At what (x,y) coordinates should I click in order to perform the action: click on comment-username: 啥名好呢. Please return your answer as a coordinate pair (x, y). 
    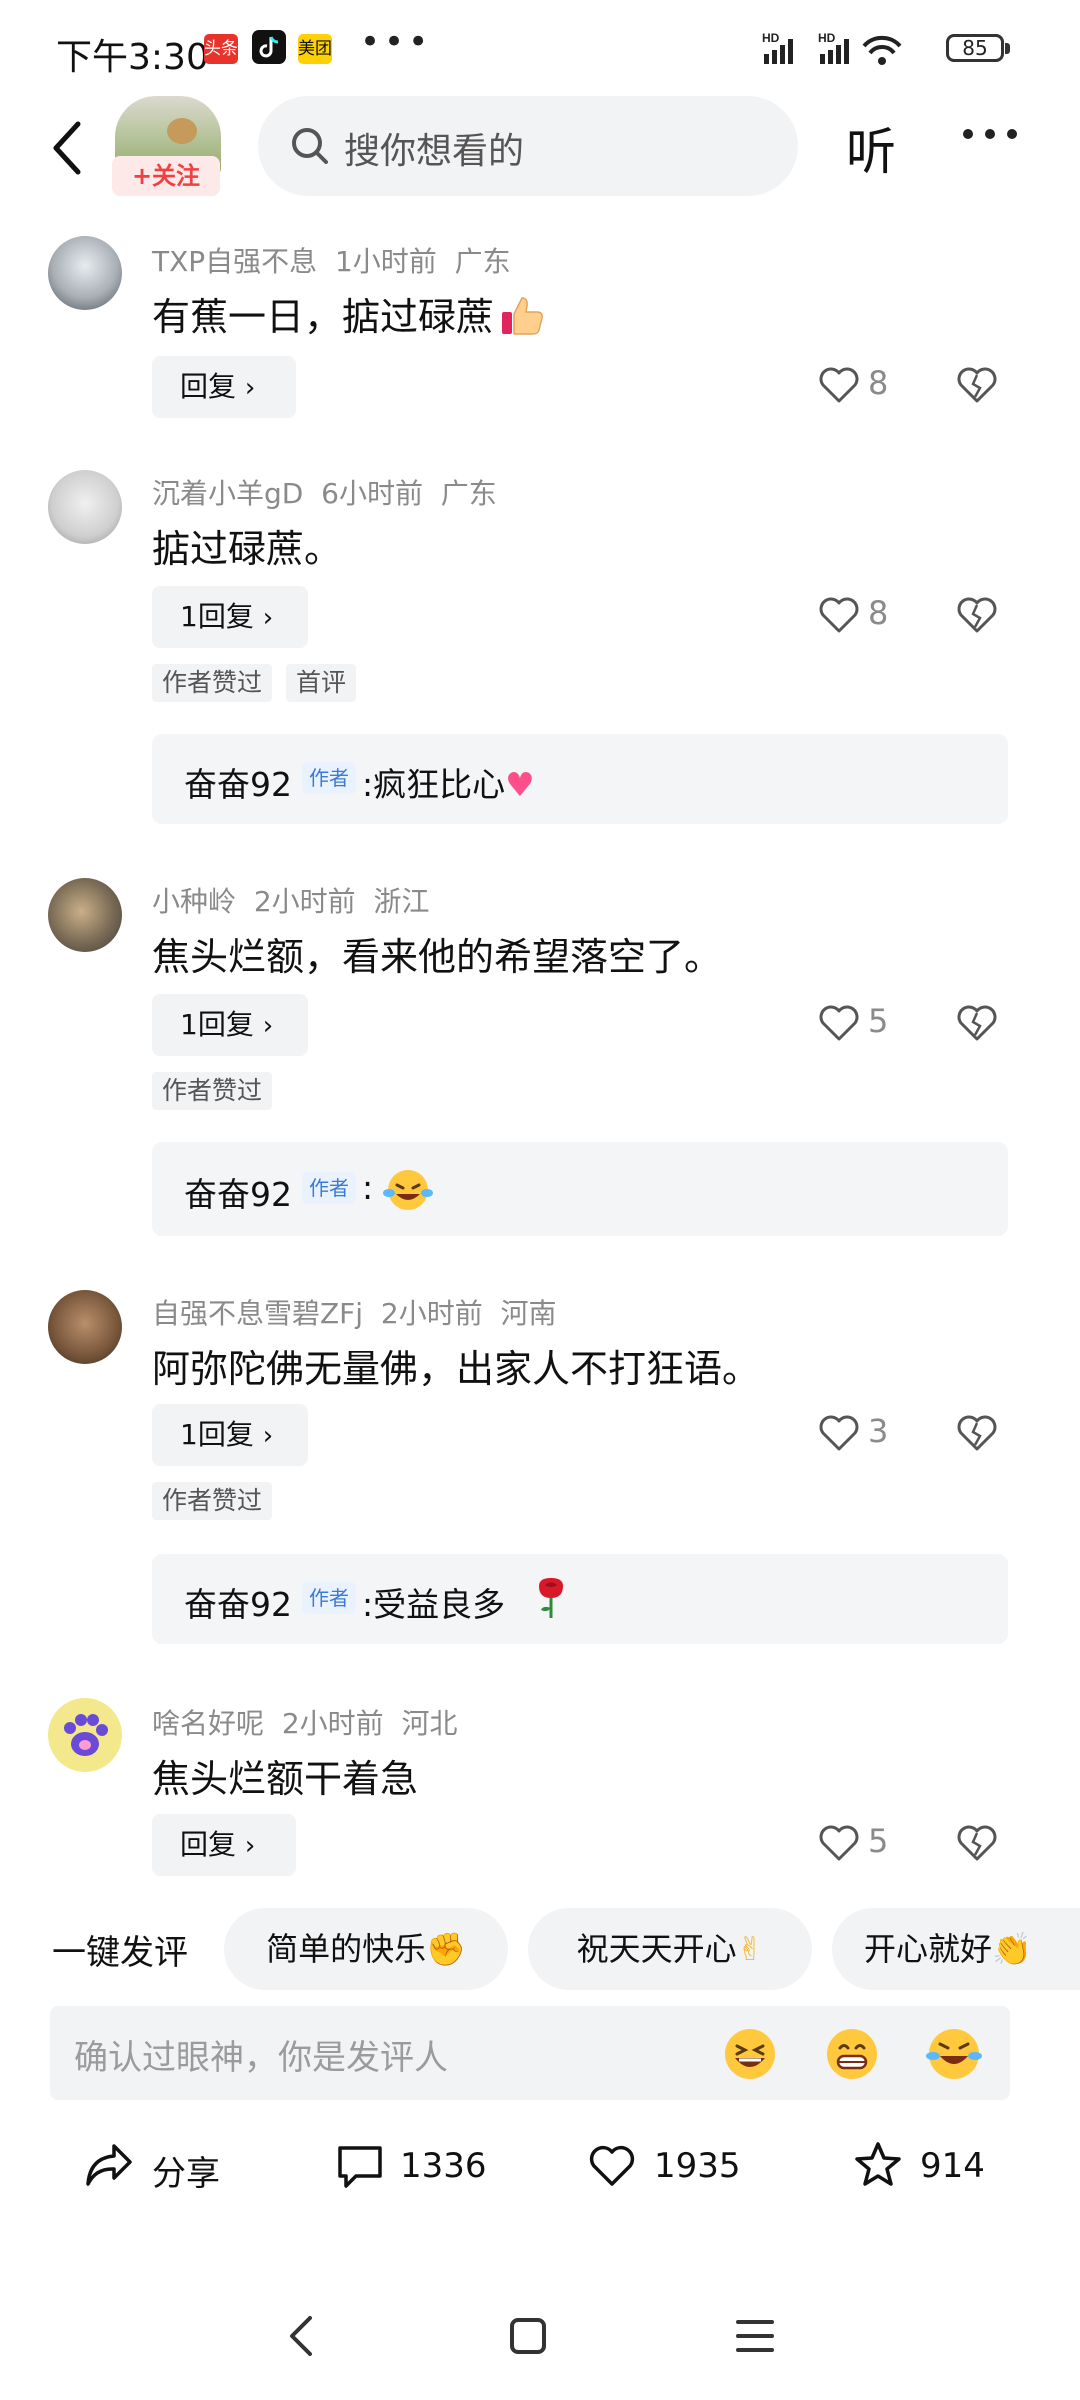
    Looking at the image, I should click on (208, 1723).